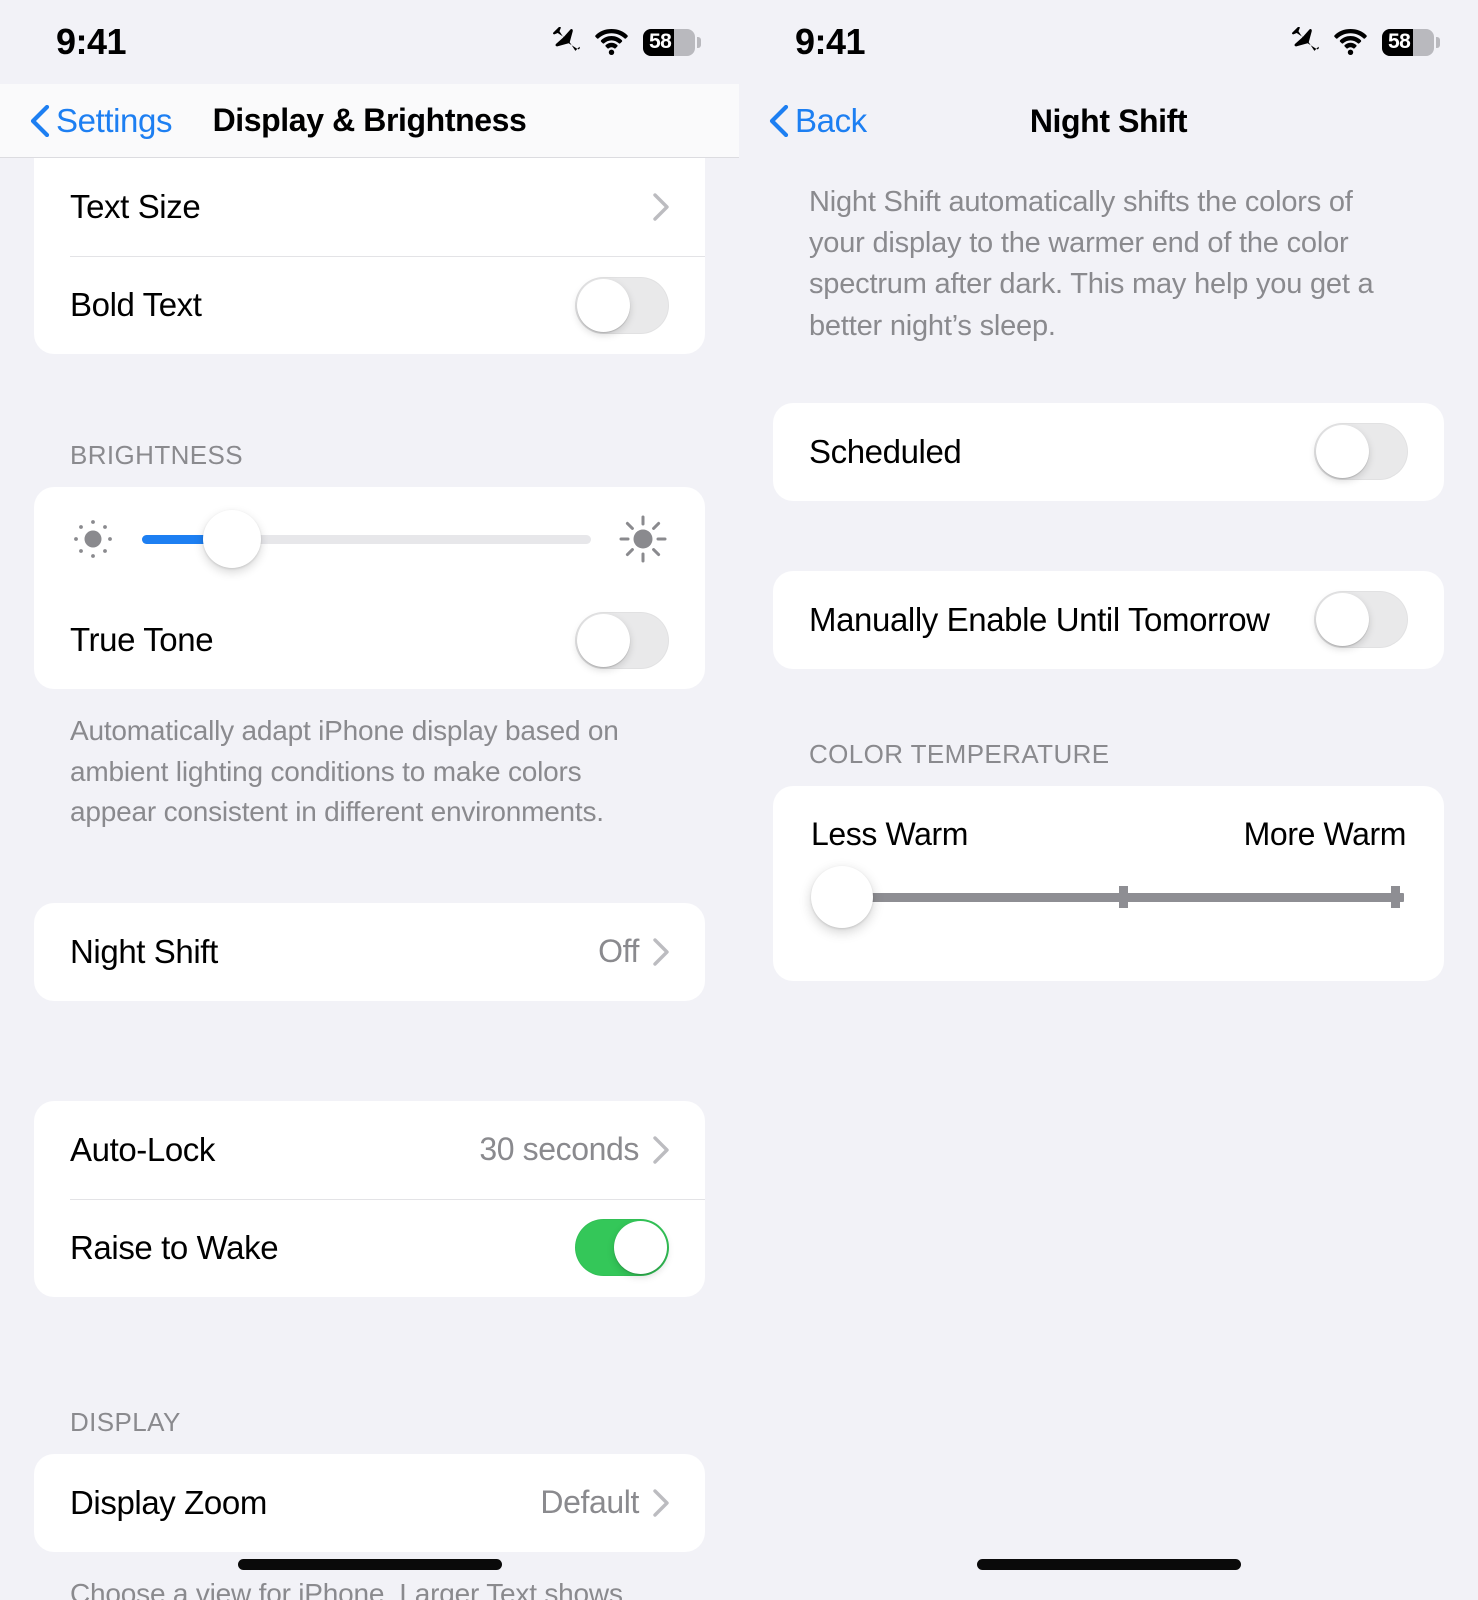  I want to click on brightness-card: True Tone, so click(369, 588).